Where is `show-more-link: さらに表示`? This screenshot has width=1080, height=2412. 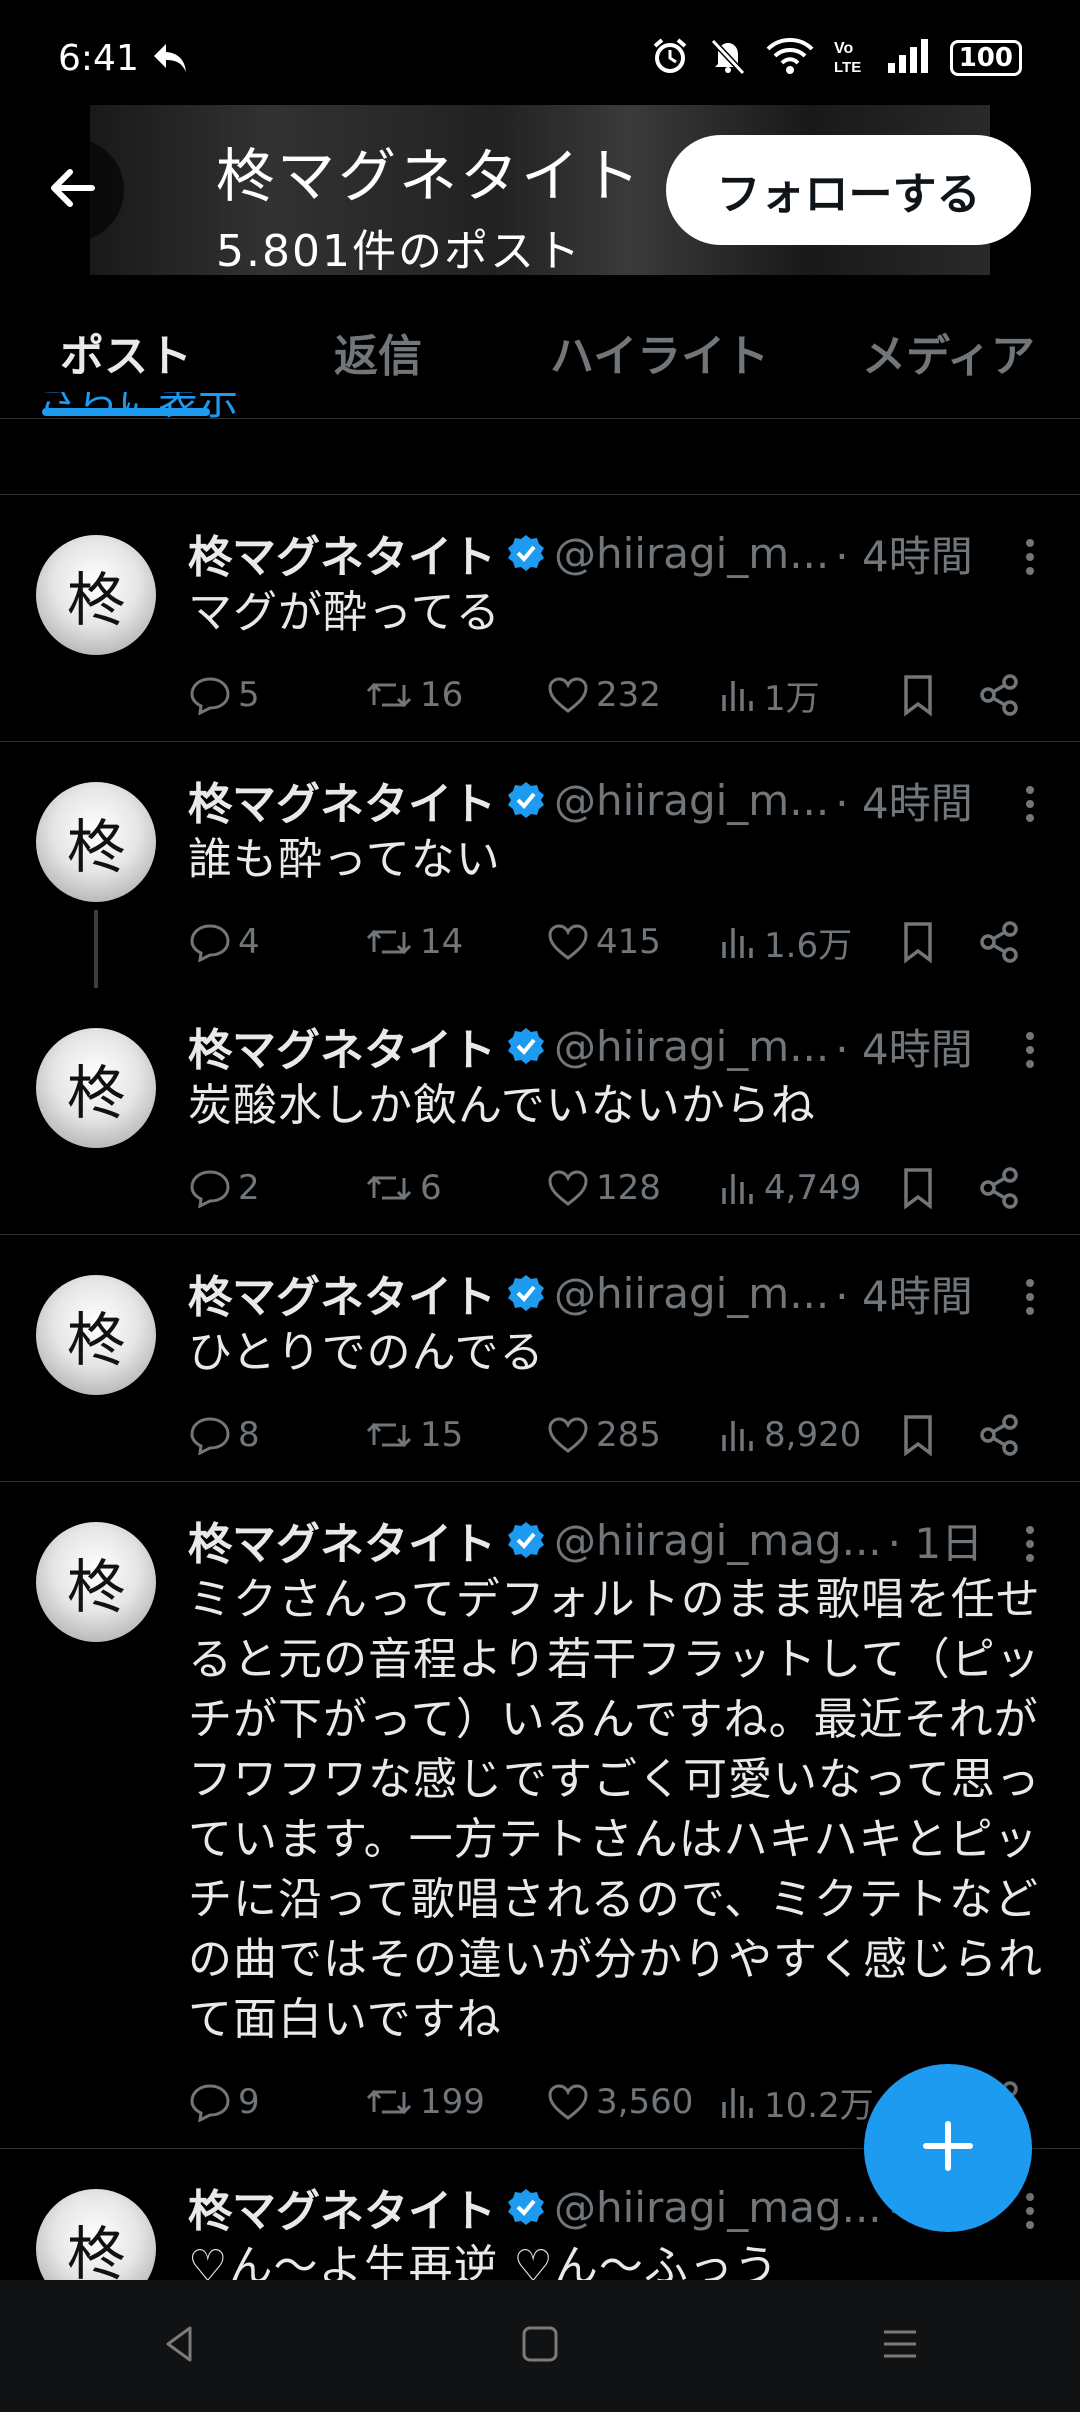
show-more-link: さらに表示 is located at coordinates (138, 414).